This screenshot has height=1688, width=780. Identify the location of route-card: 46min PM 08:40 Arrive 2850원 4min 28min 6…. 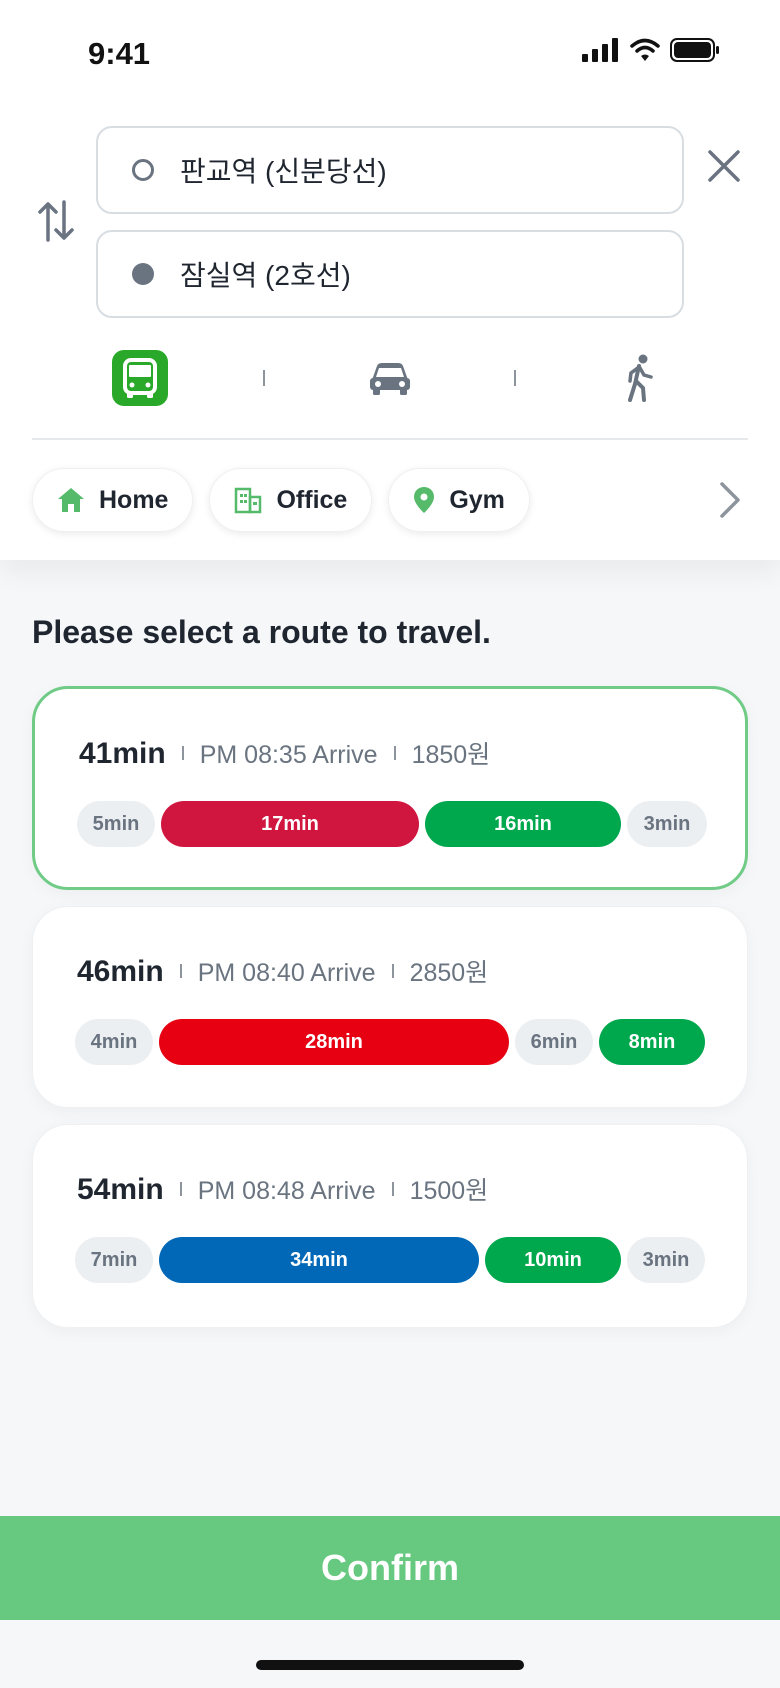
(390, 1007).